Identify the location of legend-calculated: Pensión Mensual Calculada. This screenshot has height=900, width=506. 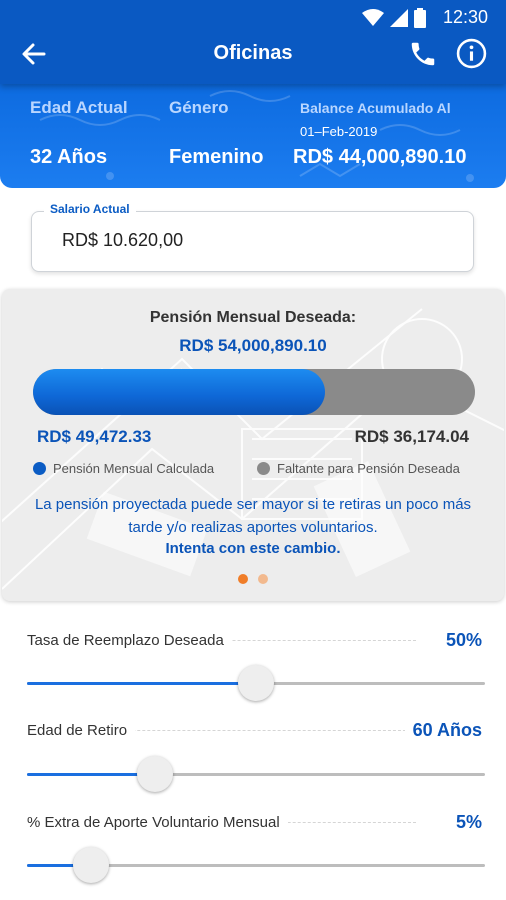
(123, 468).